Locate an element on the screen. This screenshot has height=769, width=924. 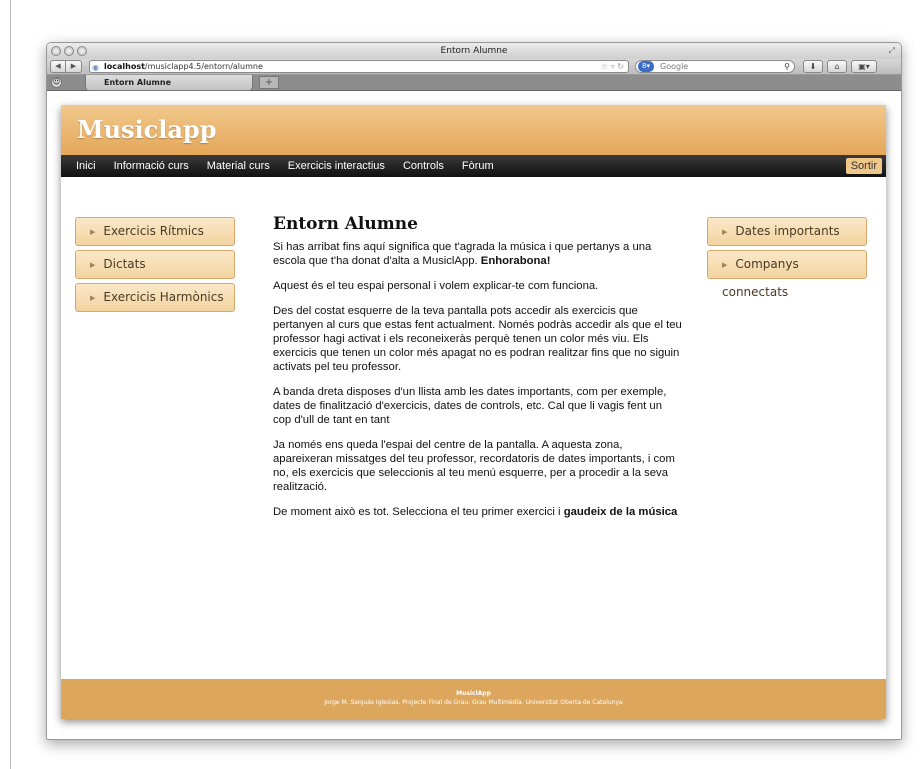
history-dropdown-icon: ▿ is located at coordinates (613, 66).